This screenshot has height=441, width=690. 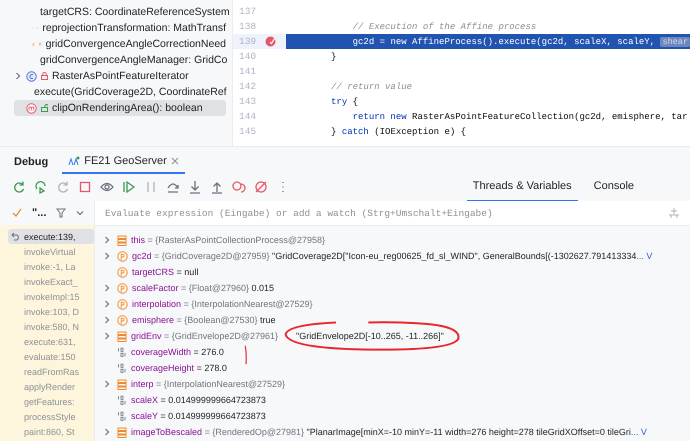 I want to click on unlocked-icon, so click(x=44, y=108).